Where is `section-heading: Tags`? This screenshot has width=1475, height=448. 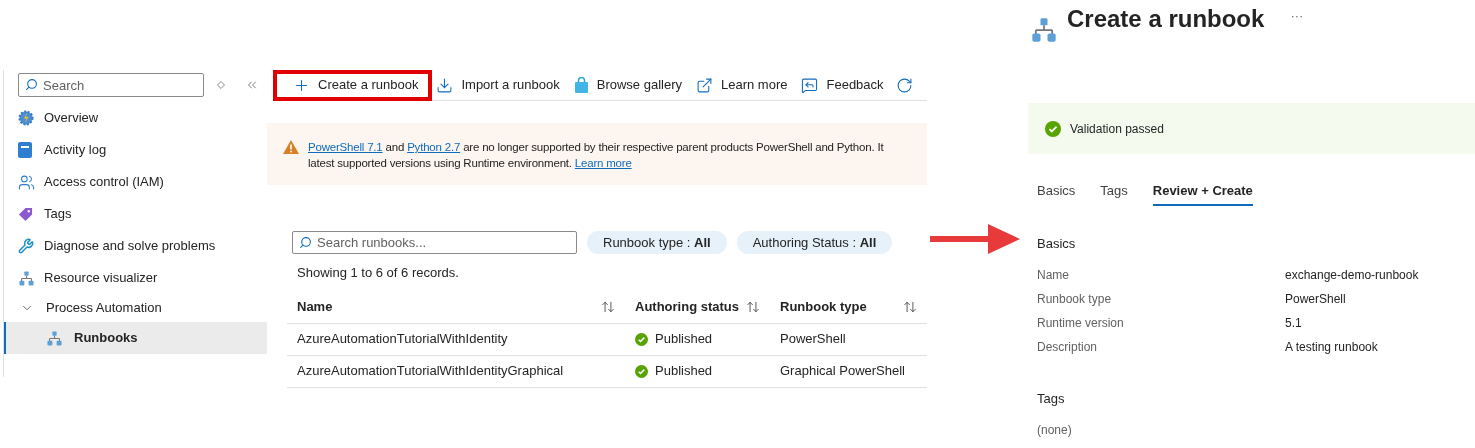 section-heading: Tags is located at coordinates (1051, 398).